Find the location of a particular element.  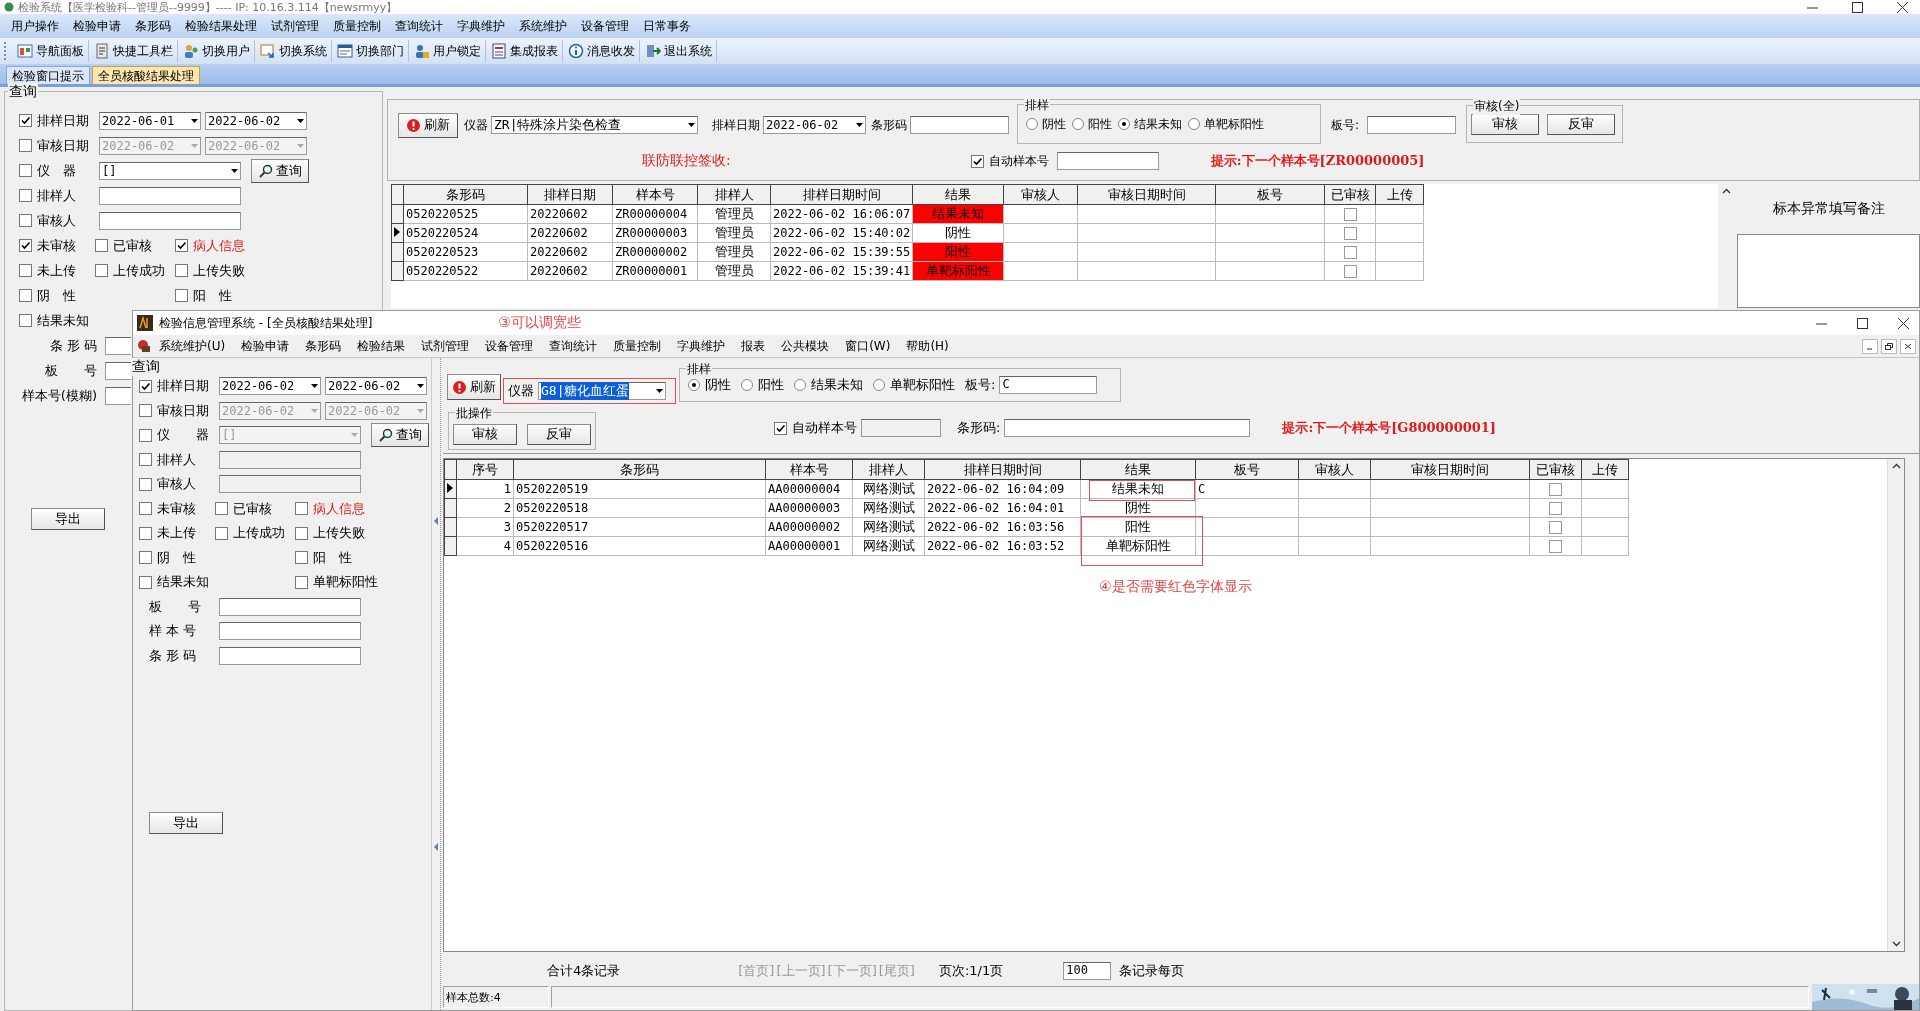

audit-button: 审核 is located at coordinates (1505, 124).